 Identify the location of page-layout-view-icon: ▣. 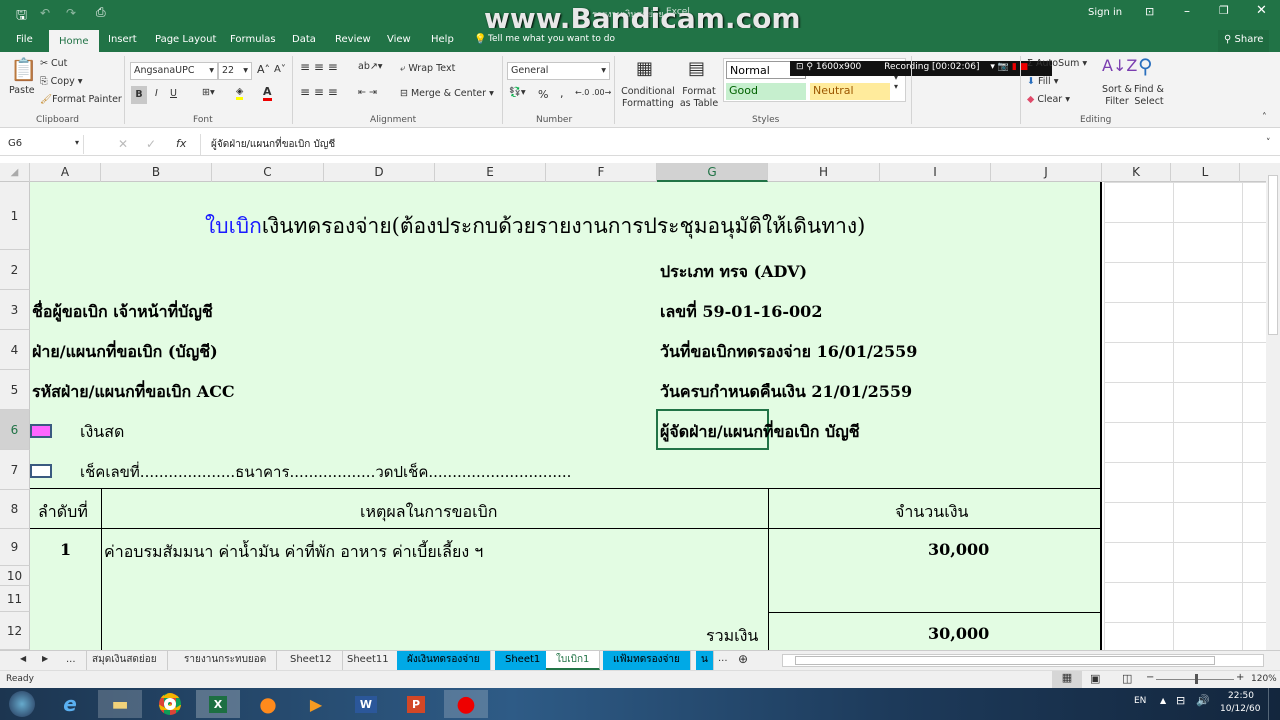
(1095, 678).